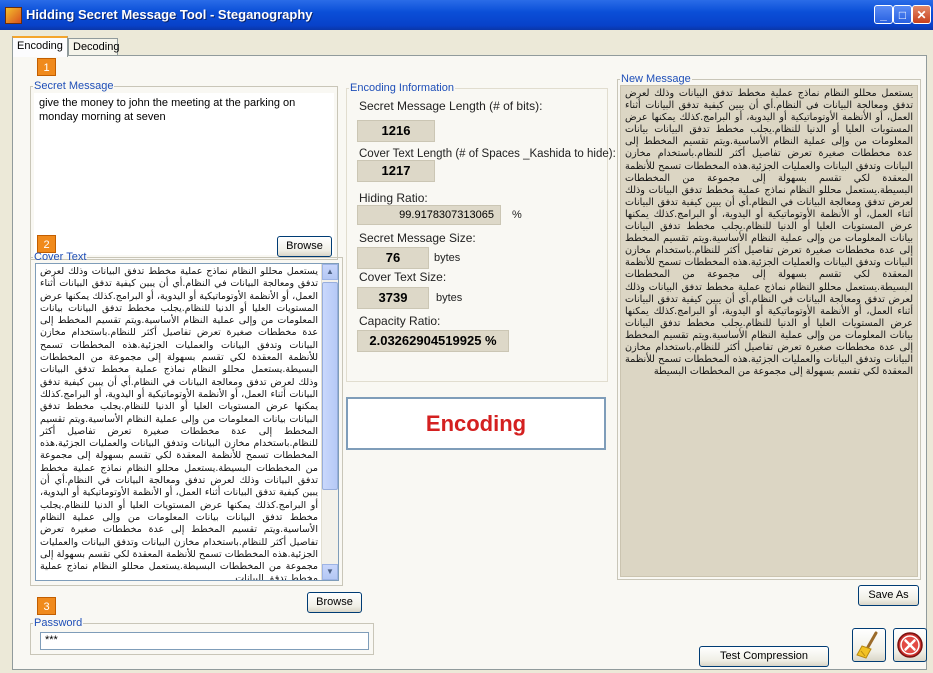 Image resolution: width=933 pixels, height=673 pixels. What do you see at coordinates (334, 602) in the screenshot?
I see `browse-cover-button: Browse` at bounding box center [334, 602].